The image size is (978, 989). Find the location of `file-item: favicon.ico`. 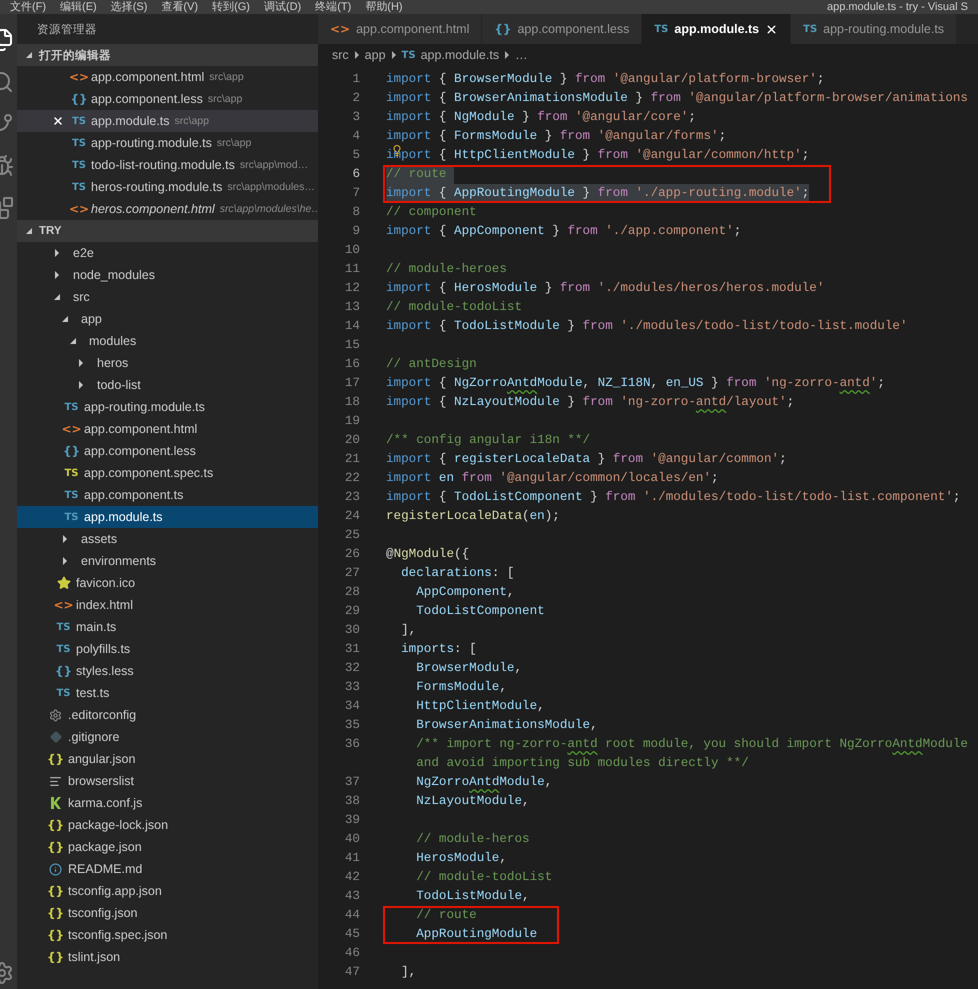

file-item: favicon.ico is located at coordinates (167, 583).